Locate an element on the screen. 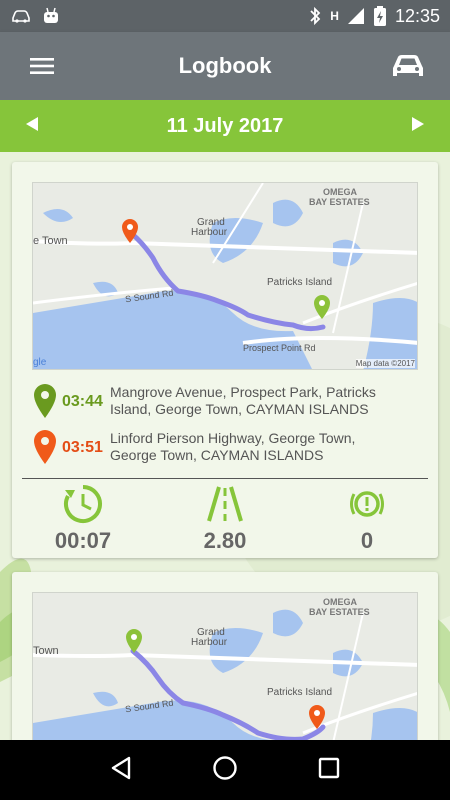 The width and height of the screenshot is (450, 800). alerts-value: 0 is located at coordinates (367, 540).